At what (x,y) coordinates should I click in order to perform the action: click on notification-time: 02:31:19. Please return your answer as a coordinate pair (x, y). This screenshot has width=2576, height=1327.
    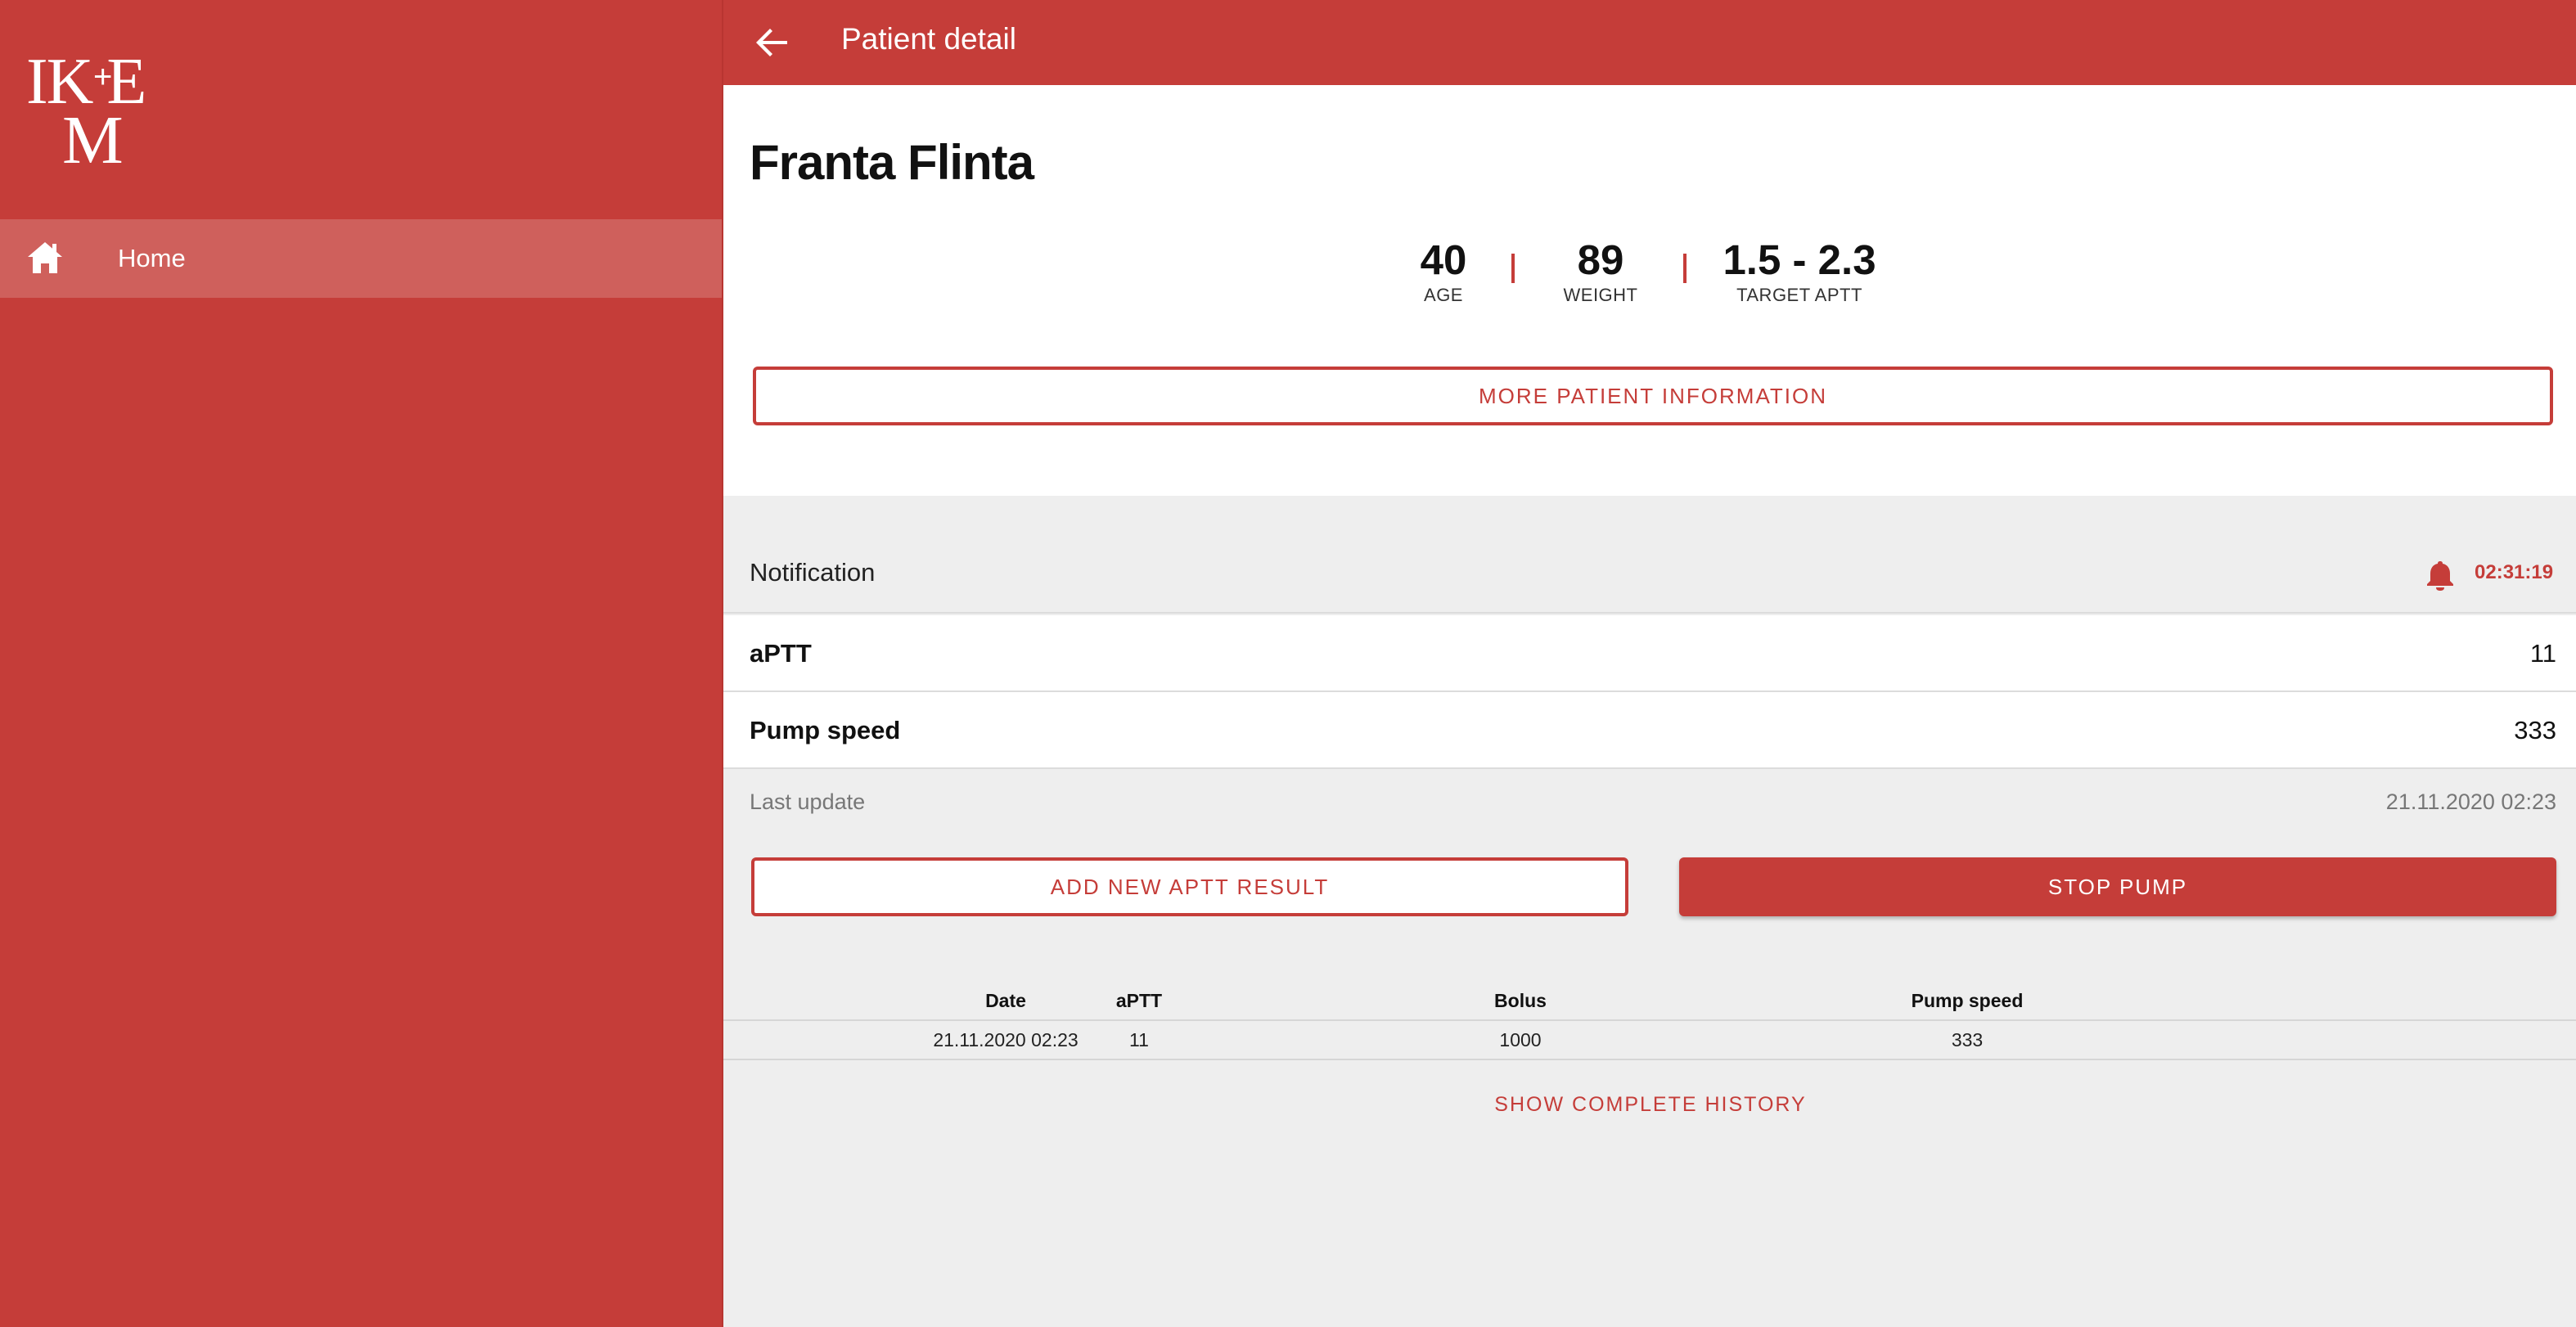
    Looking at the image, I should click on (2514, 572).